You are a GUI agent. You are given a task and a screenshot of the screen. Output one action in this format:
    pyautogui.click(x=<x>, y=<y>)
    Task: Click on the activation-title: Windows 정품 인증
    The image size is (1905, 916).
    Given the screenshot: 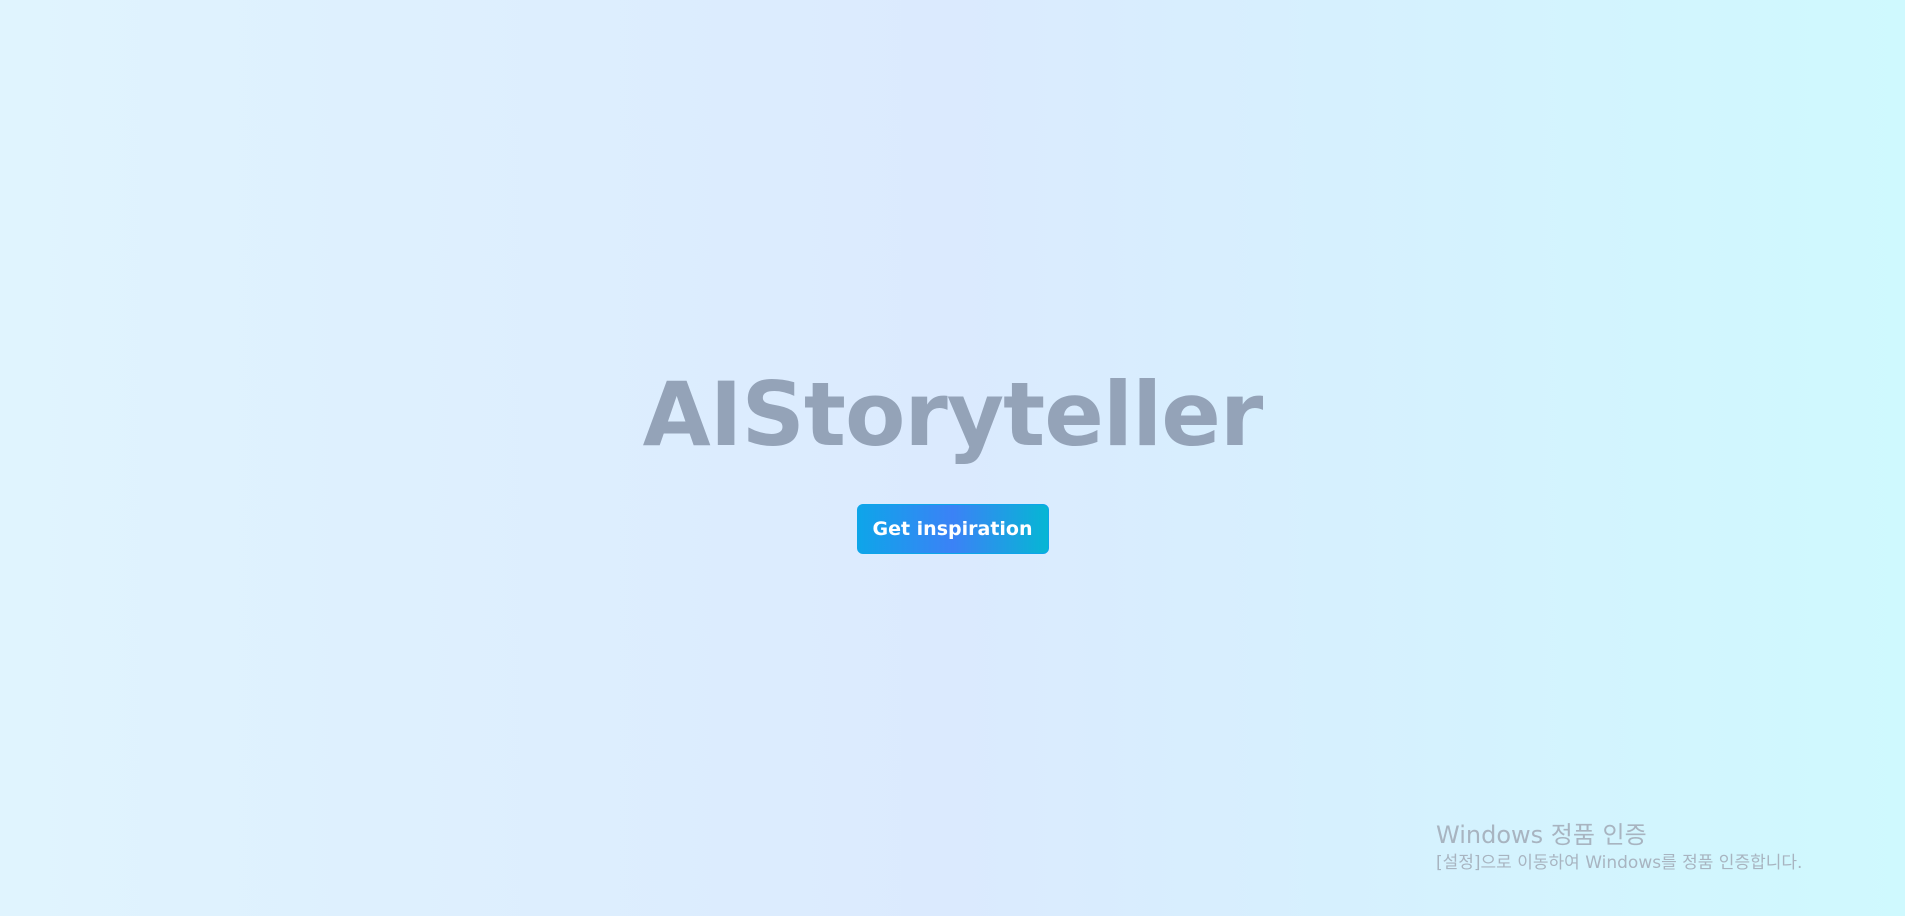 What is the action you would take?
    pyautogui.click(x=1541, y=835)
    